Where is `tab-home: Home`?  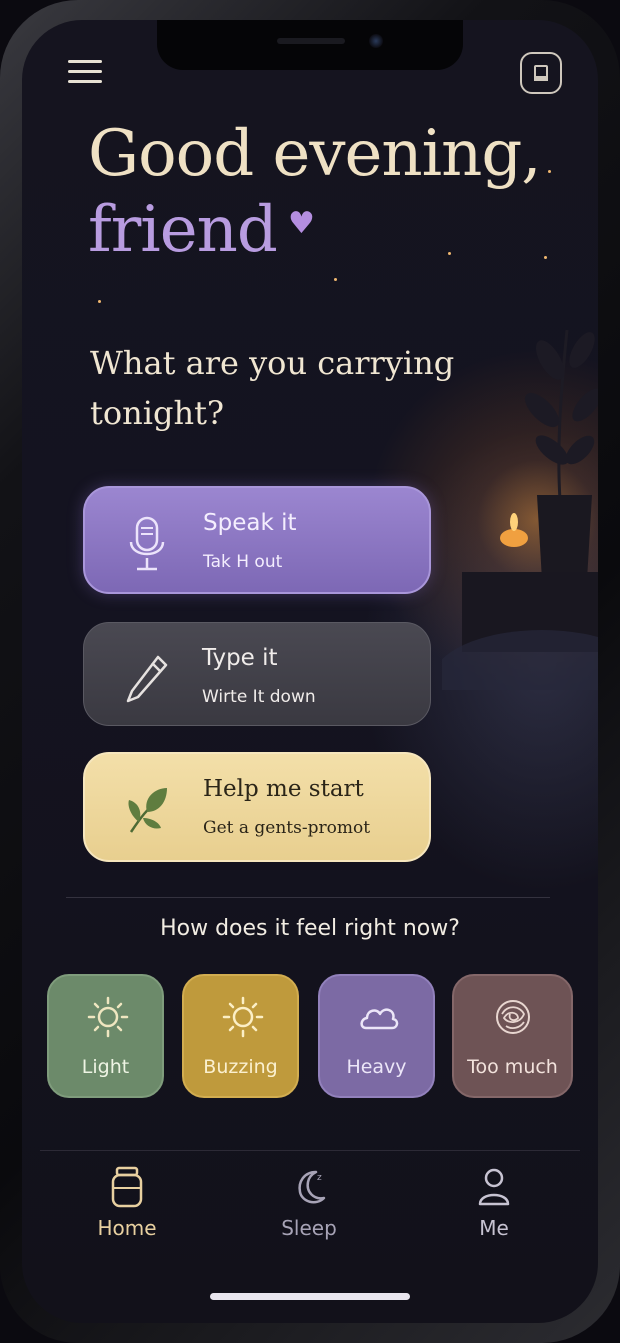
tab-home: Home is located at coordinates (127, 1206).